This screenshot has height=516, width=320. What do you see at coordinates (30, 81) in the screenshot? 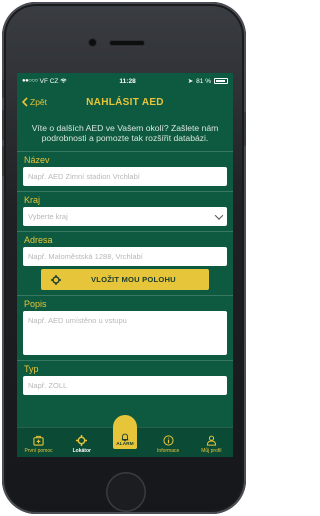
I see `signal-icon: ●●○○○` at bounding box center [30, 81].